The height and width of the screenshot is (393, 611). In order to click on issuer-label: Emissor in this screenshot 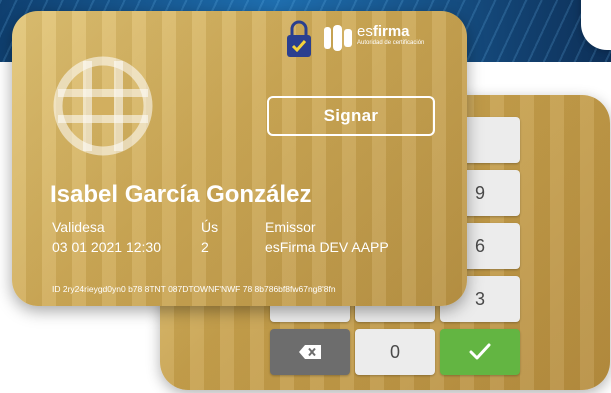, I will do `click(290, 227)`.